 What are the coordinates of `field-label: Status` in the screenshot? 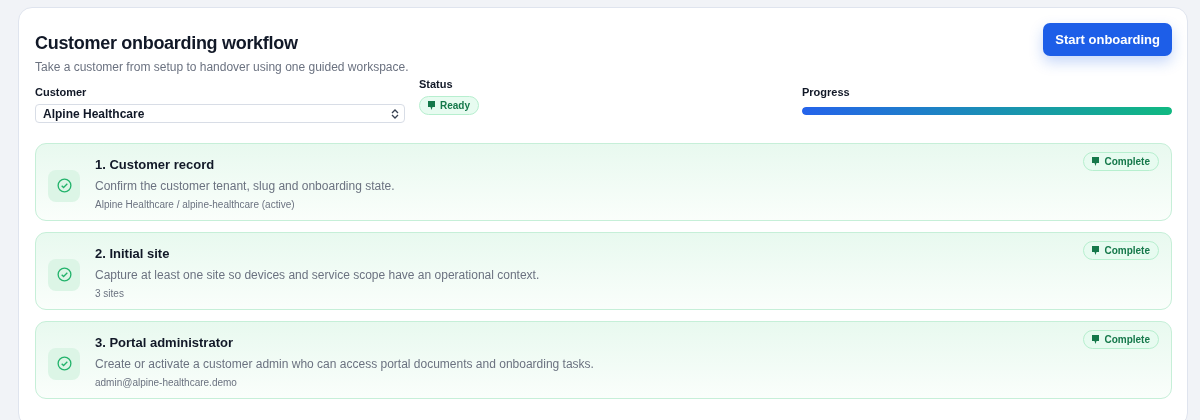 It's located at (436, 84).